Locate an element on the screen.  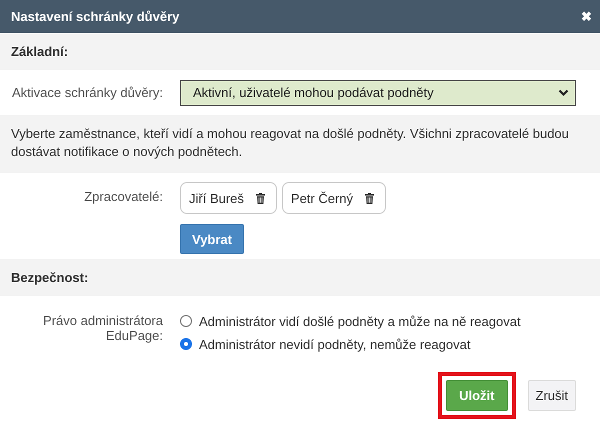
field-label: Aktivace schránky důvěry: is located at coordinates (87, 92).